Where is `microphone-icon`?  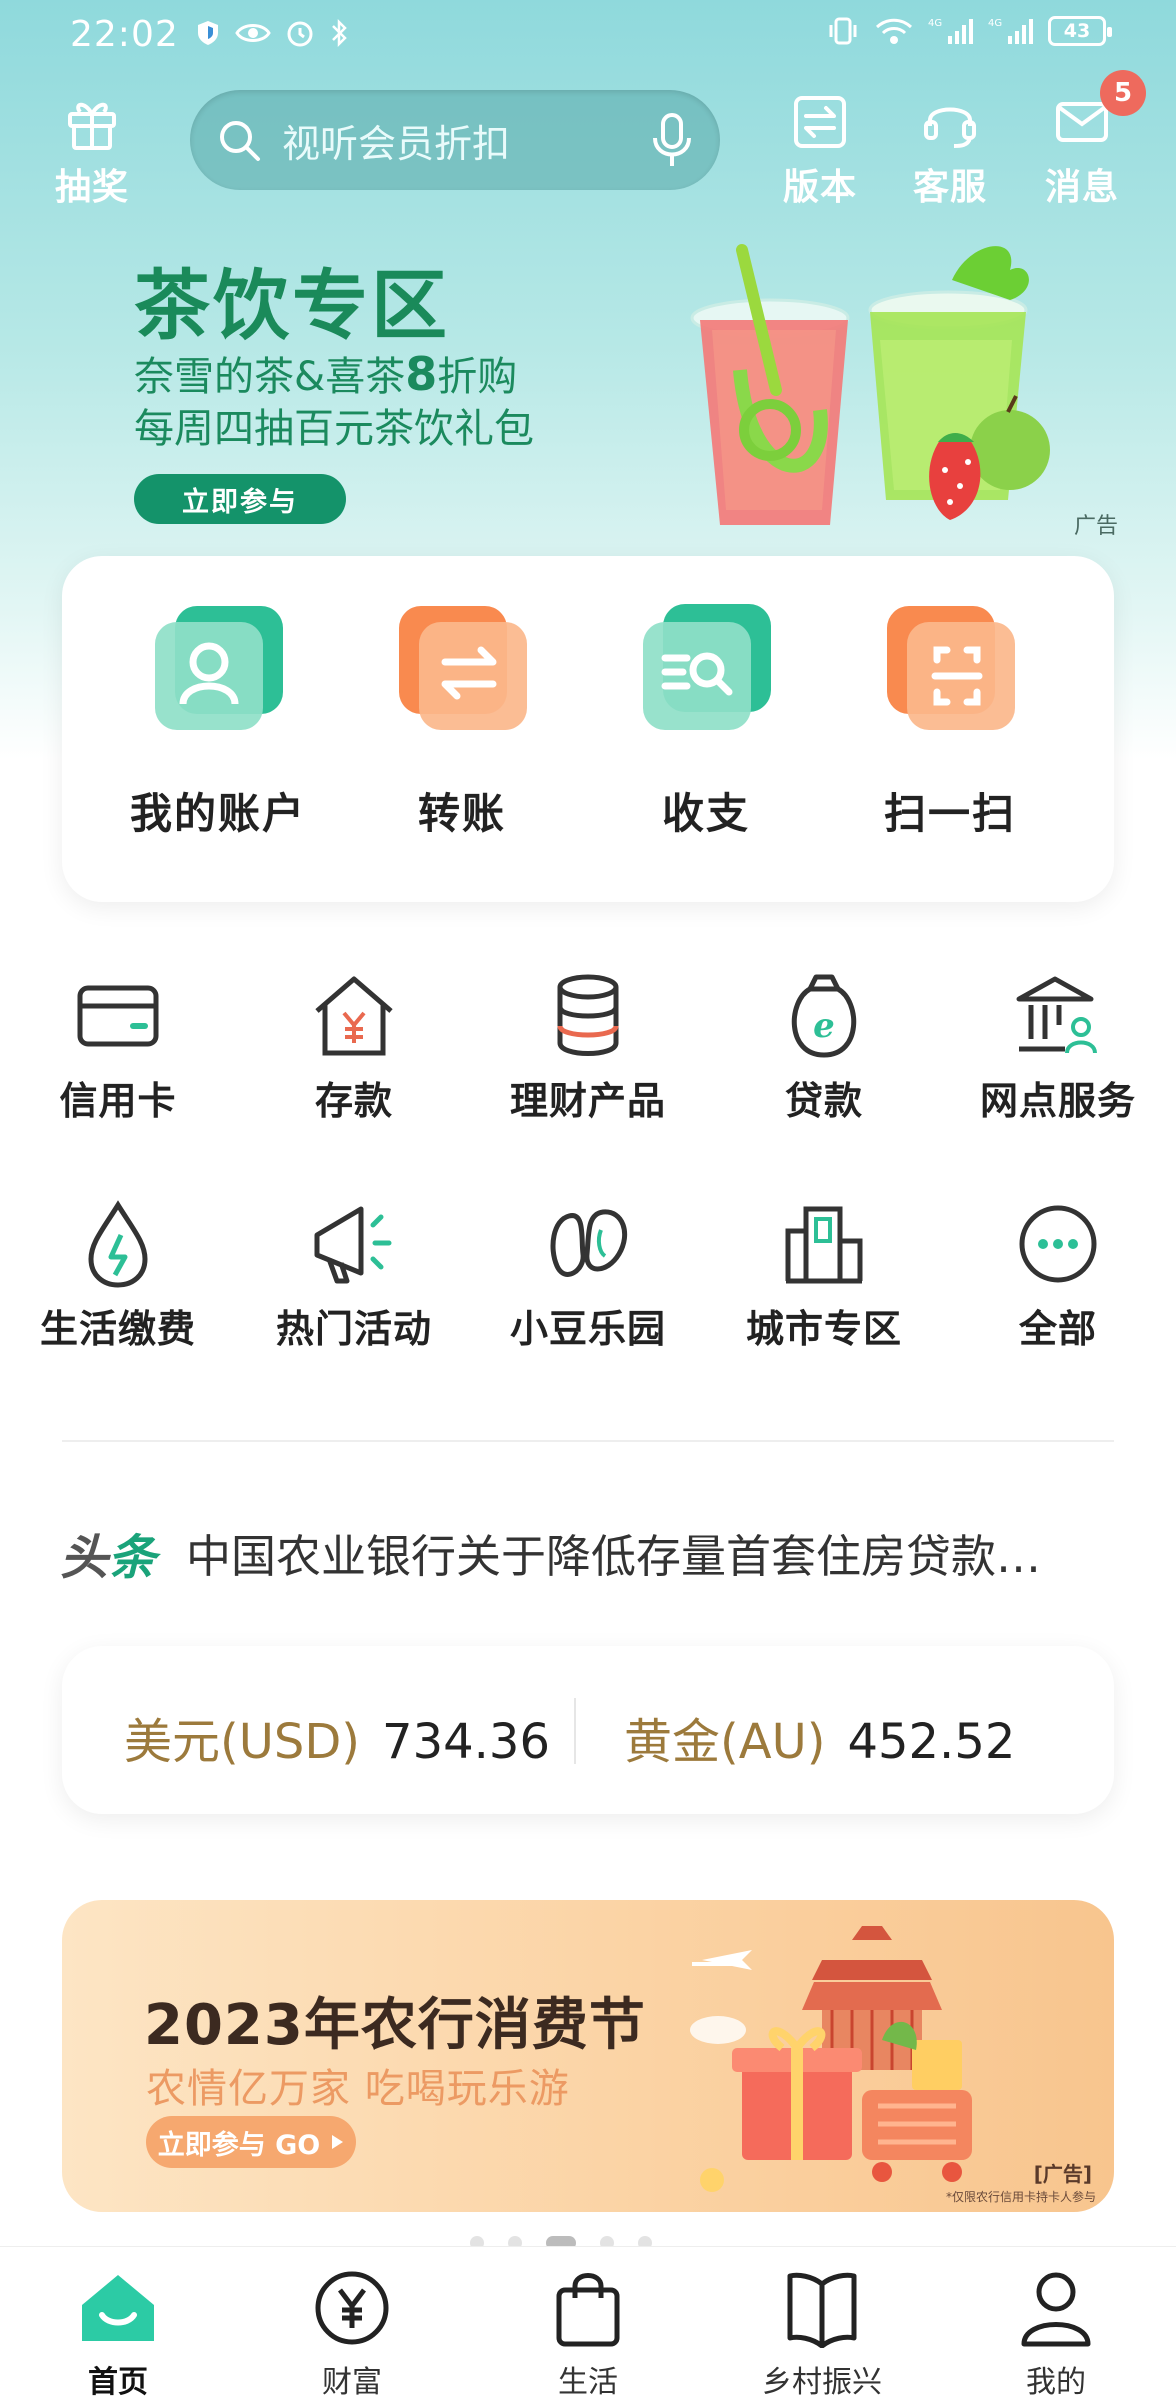 microphone-icon is located at coordinates (672, 140).